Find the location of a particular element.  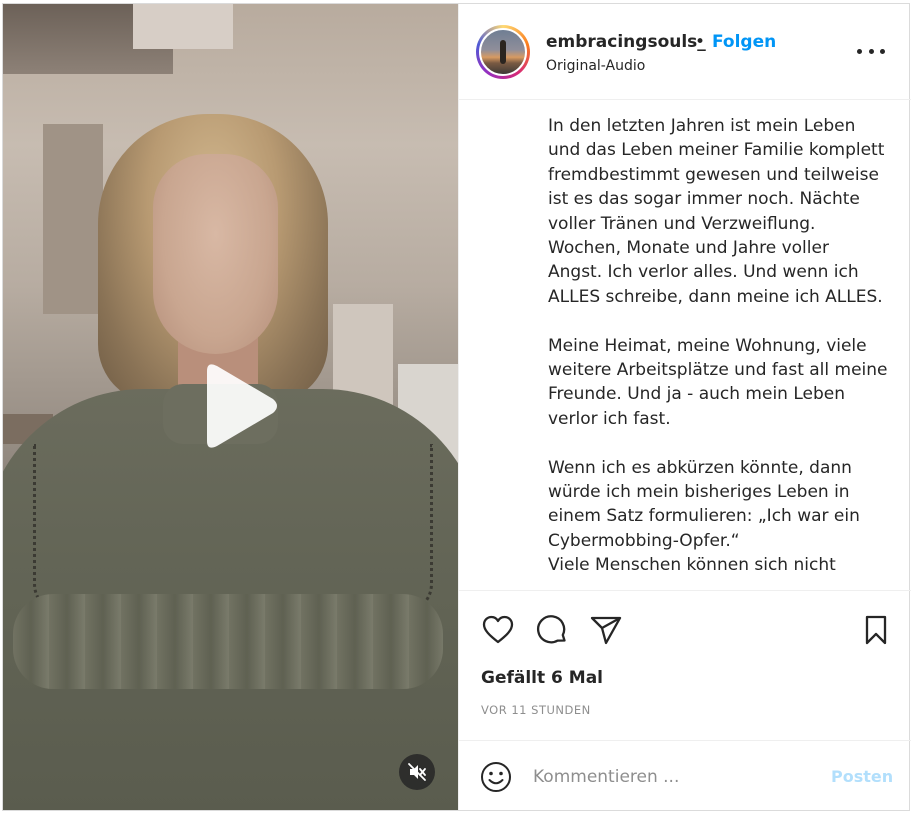

post-header: embracingsouls_ • Folgen Original-Audio is located at coordinates (685, 52).